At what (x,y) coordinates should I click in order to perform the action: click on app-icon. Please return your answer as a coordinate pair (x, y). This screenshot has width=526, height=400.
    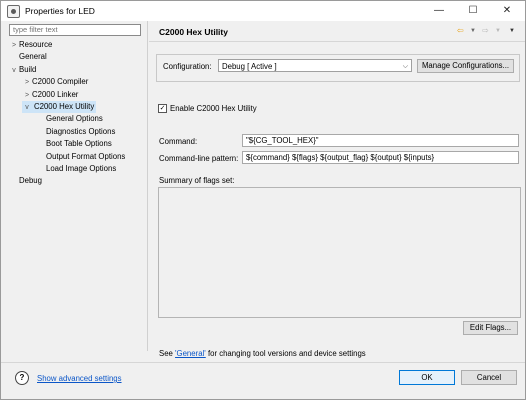
    Looking at the image, I should click on (13, 11).